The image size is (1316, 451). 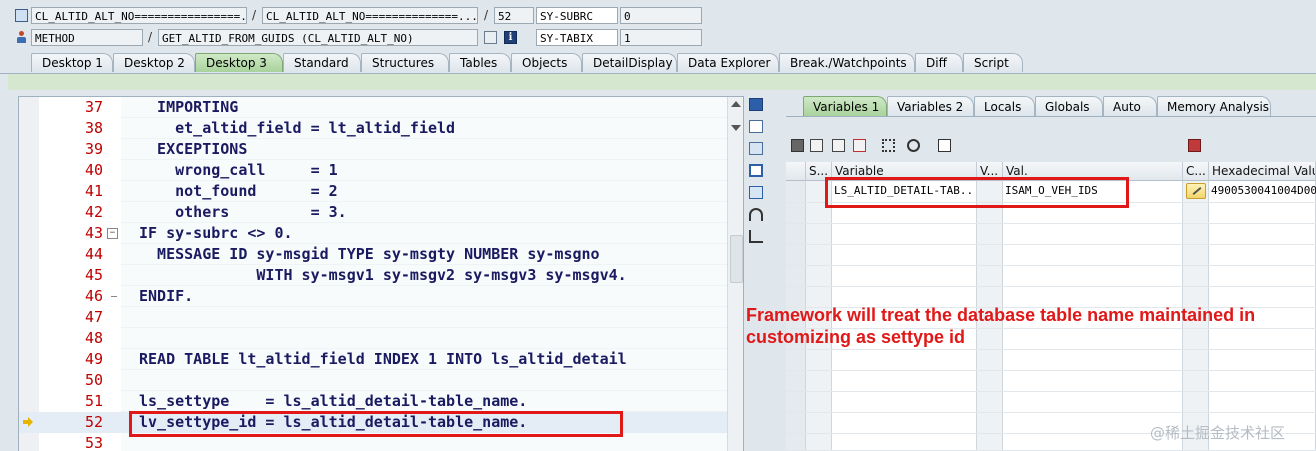 I want to click on fold-toggle: −, so click(x=112, y=233).